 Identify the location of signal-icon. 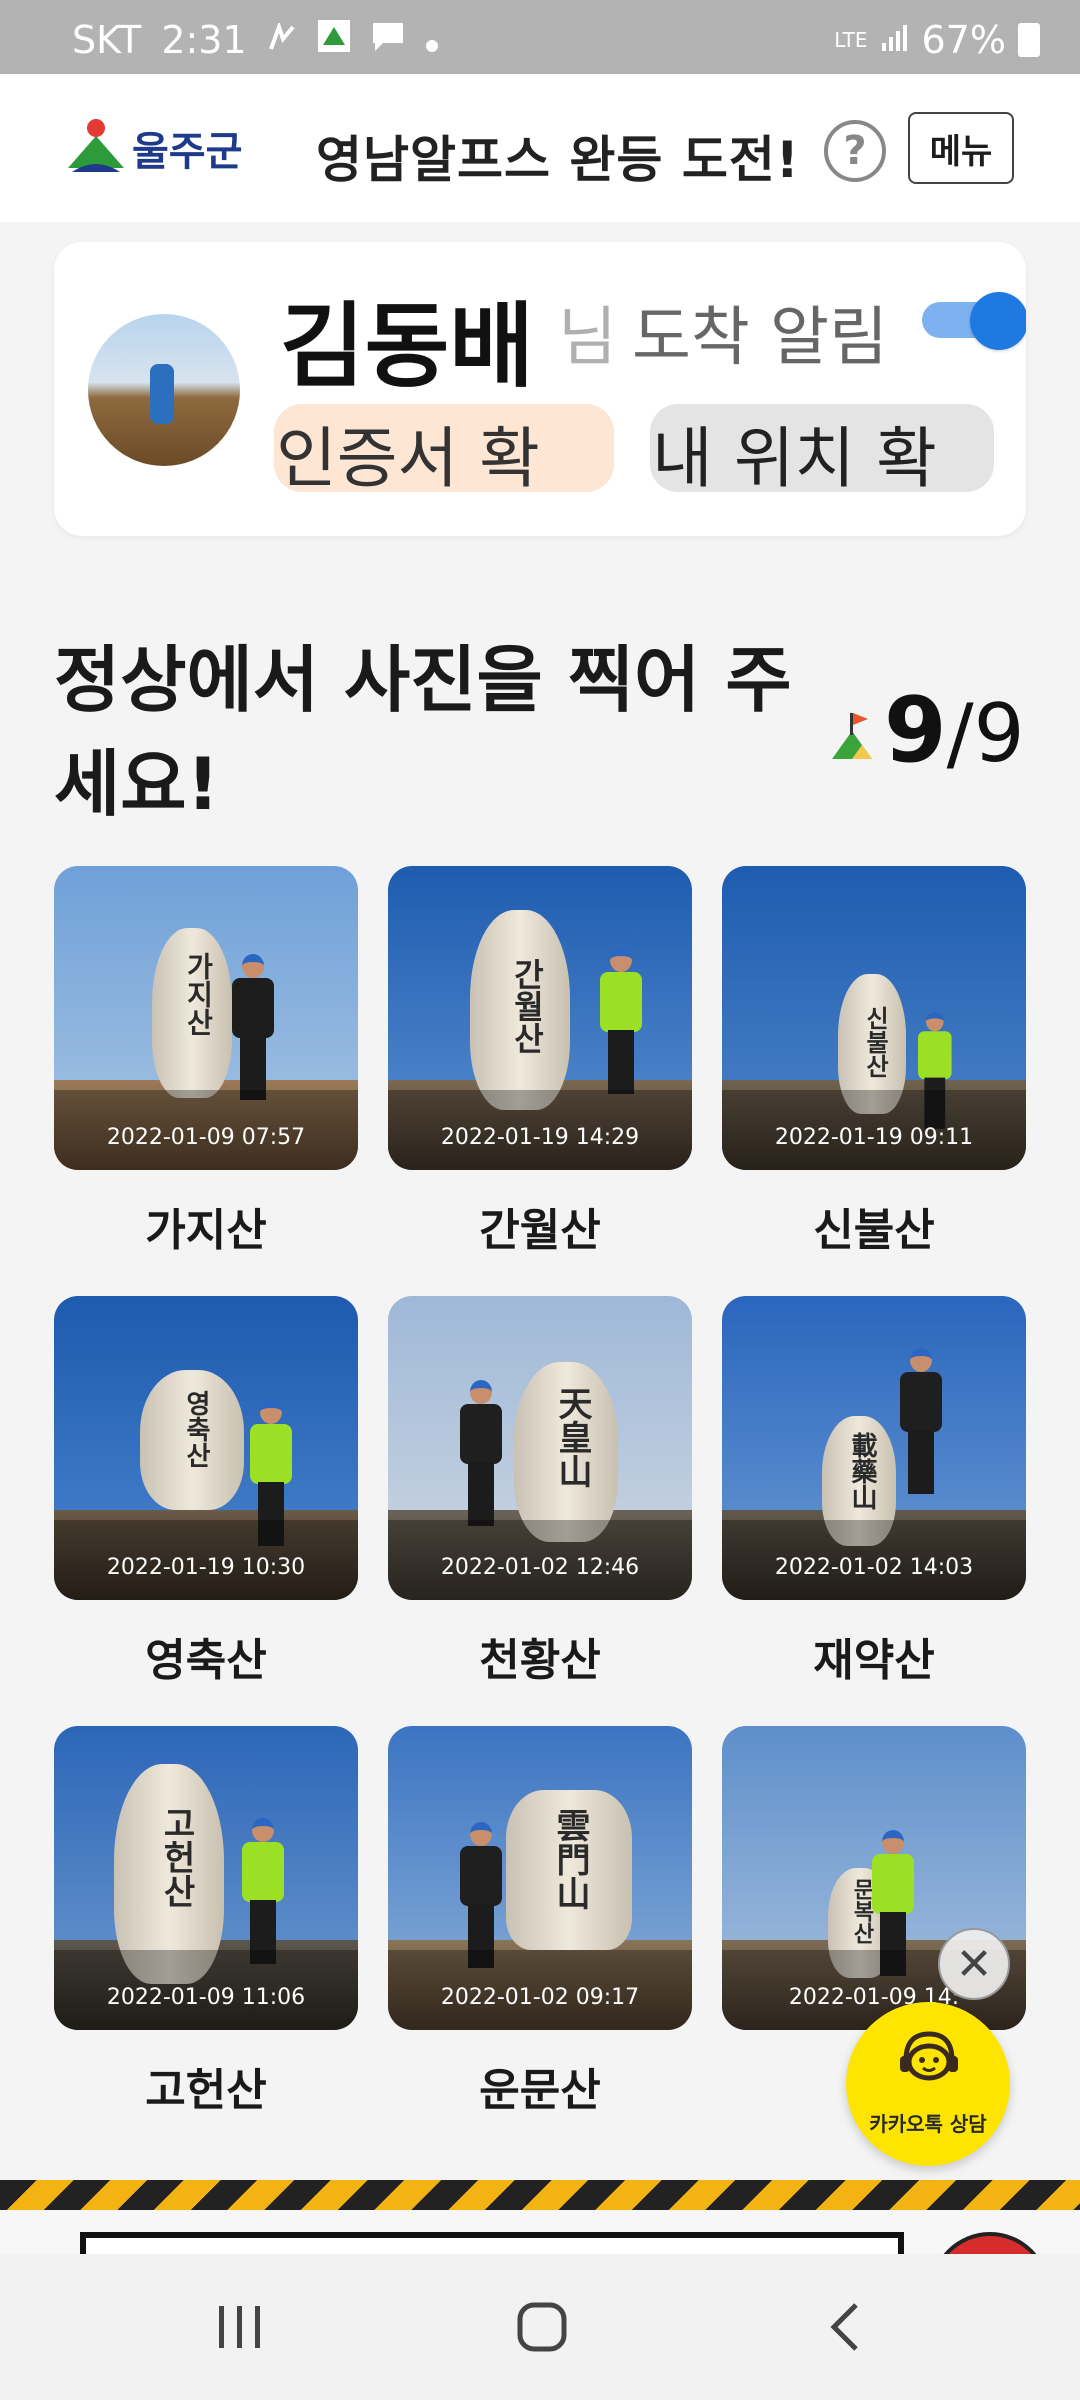
(895, 40).